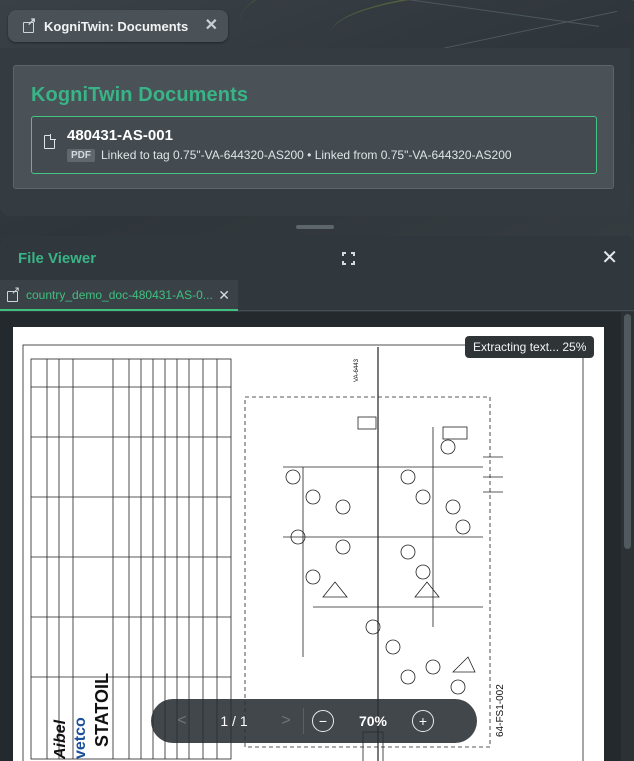  What do you see at coordinates (423, 721) in the screenshot?
I see `zoom-in-button: +` at bounding box center [423, 721].